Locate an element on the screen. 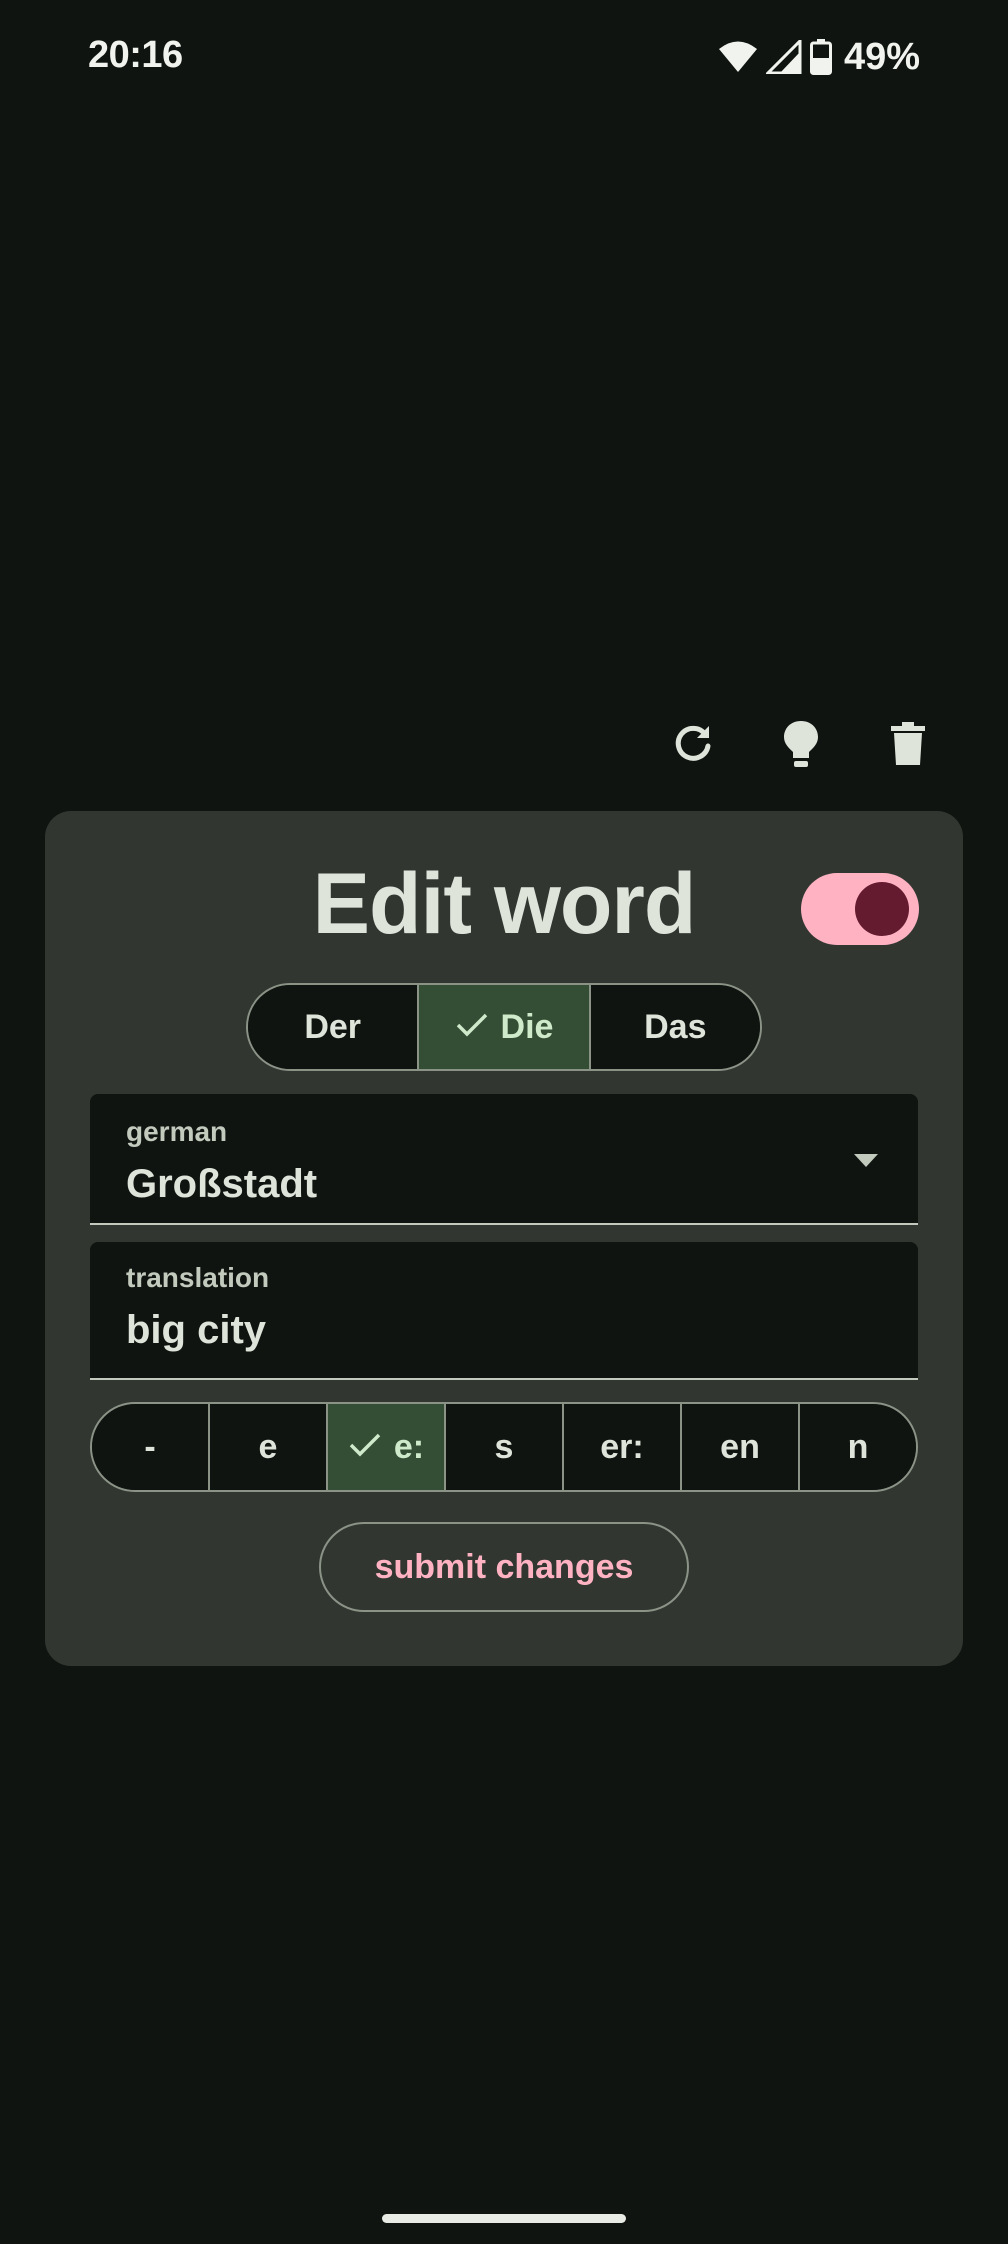 Image resolution: width=1008 pixels, height=2244 pixels. plural-label: en is located at coordinates (740, 1446).